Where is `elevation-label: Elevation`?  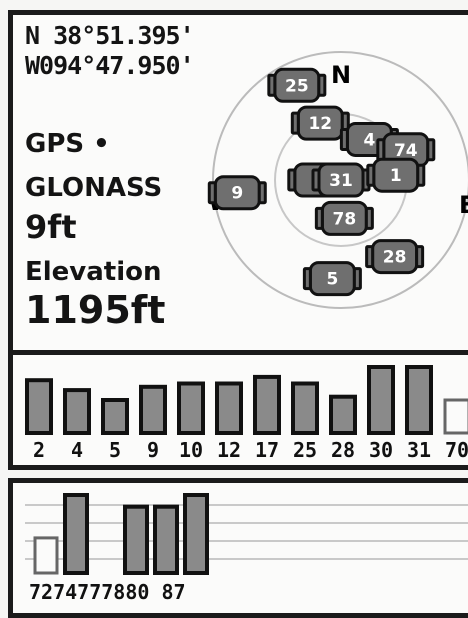
elevation-label: Elevation is located at coordinates (93, 272).